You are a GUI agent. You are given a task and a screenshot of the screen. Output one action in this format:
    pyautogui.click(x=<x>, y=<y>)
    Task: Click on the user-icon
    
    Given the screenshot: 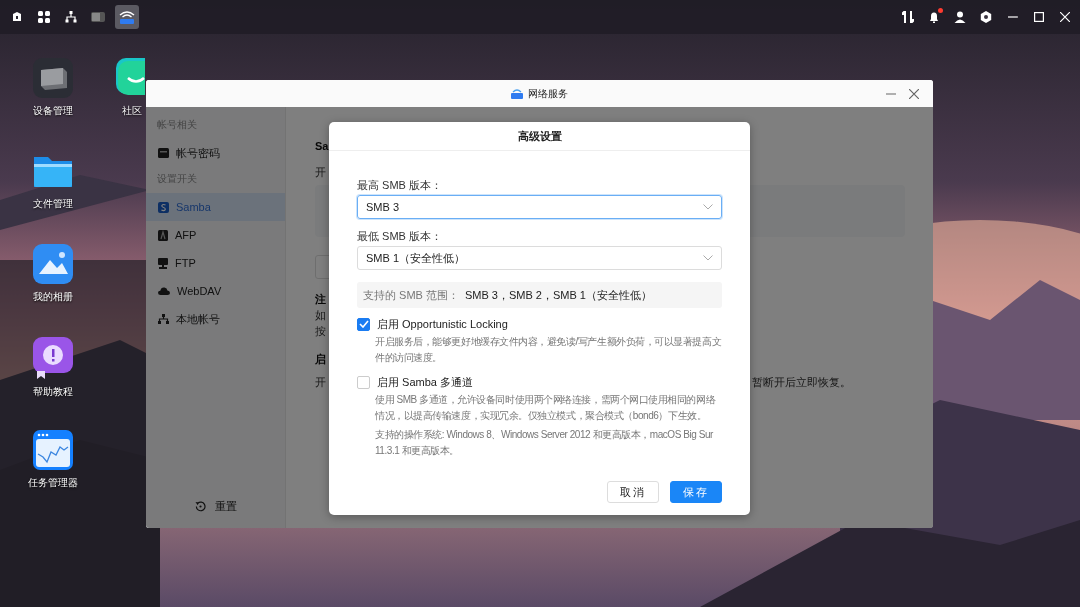 What is the action you would take?
    pyautogui.click(x=960, y=17)
    